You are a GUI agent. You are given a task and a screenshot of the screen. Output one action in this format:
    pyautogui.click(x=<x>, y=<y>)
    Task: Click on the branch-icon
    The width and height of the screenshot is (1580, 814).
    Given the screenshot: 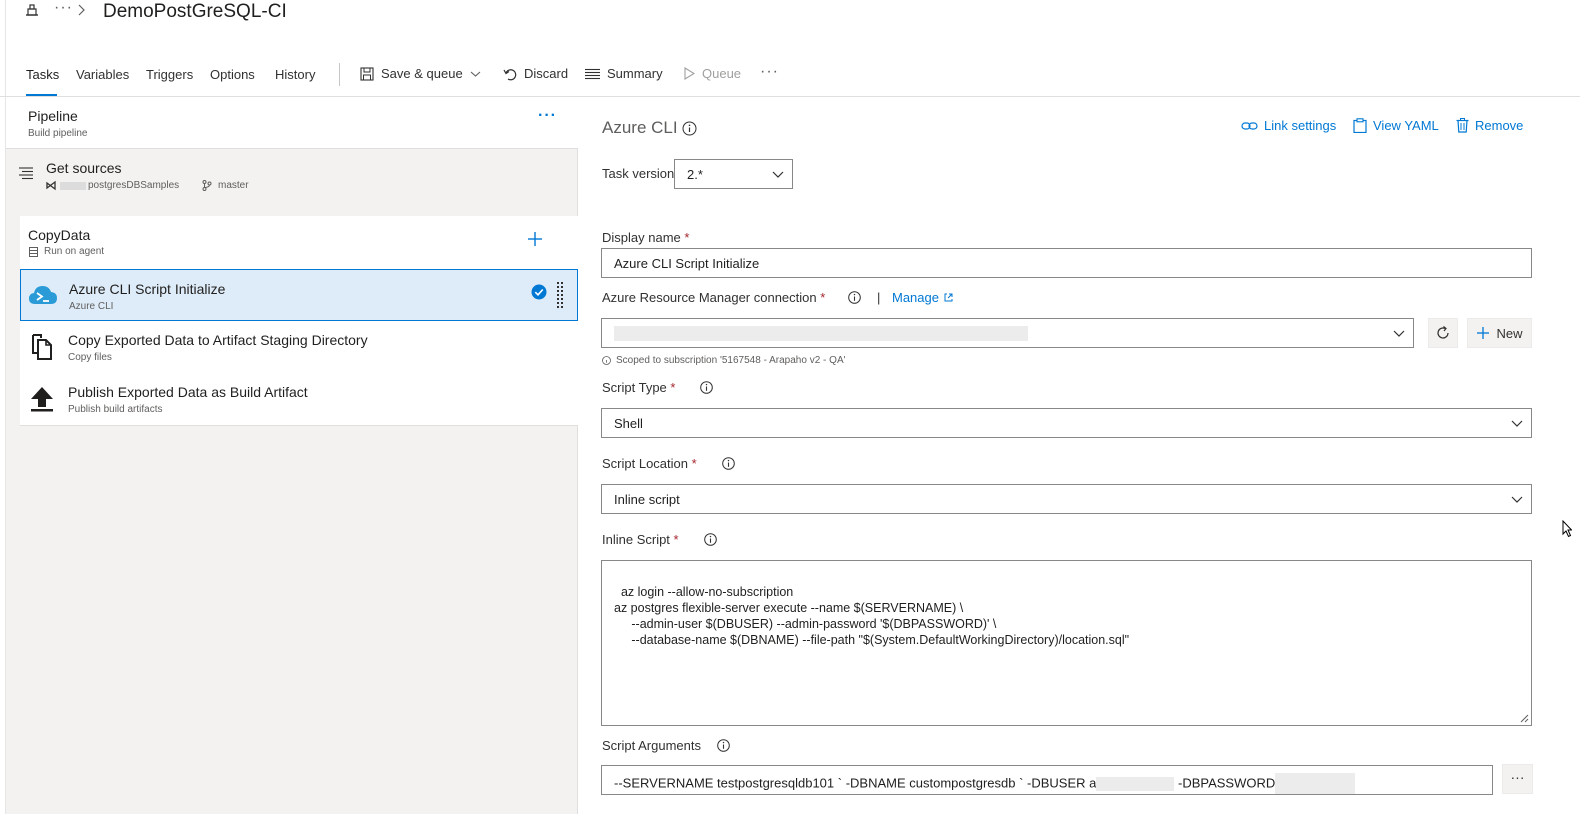 What is the action you would take?
    pyautogui.click(x=207, y=185)
    